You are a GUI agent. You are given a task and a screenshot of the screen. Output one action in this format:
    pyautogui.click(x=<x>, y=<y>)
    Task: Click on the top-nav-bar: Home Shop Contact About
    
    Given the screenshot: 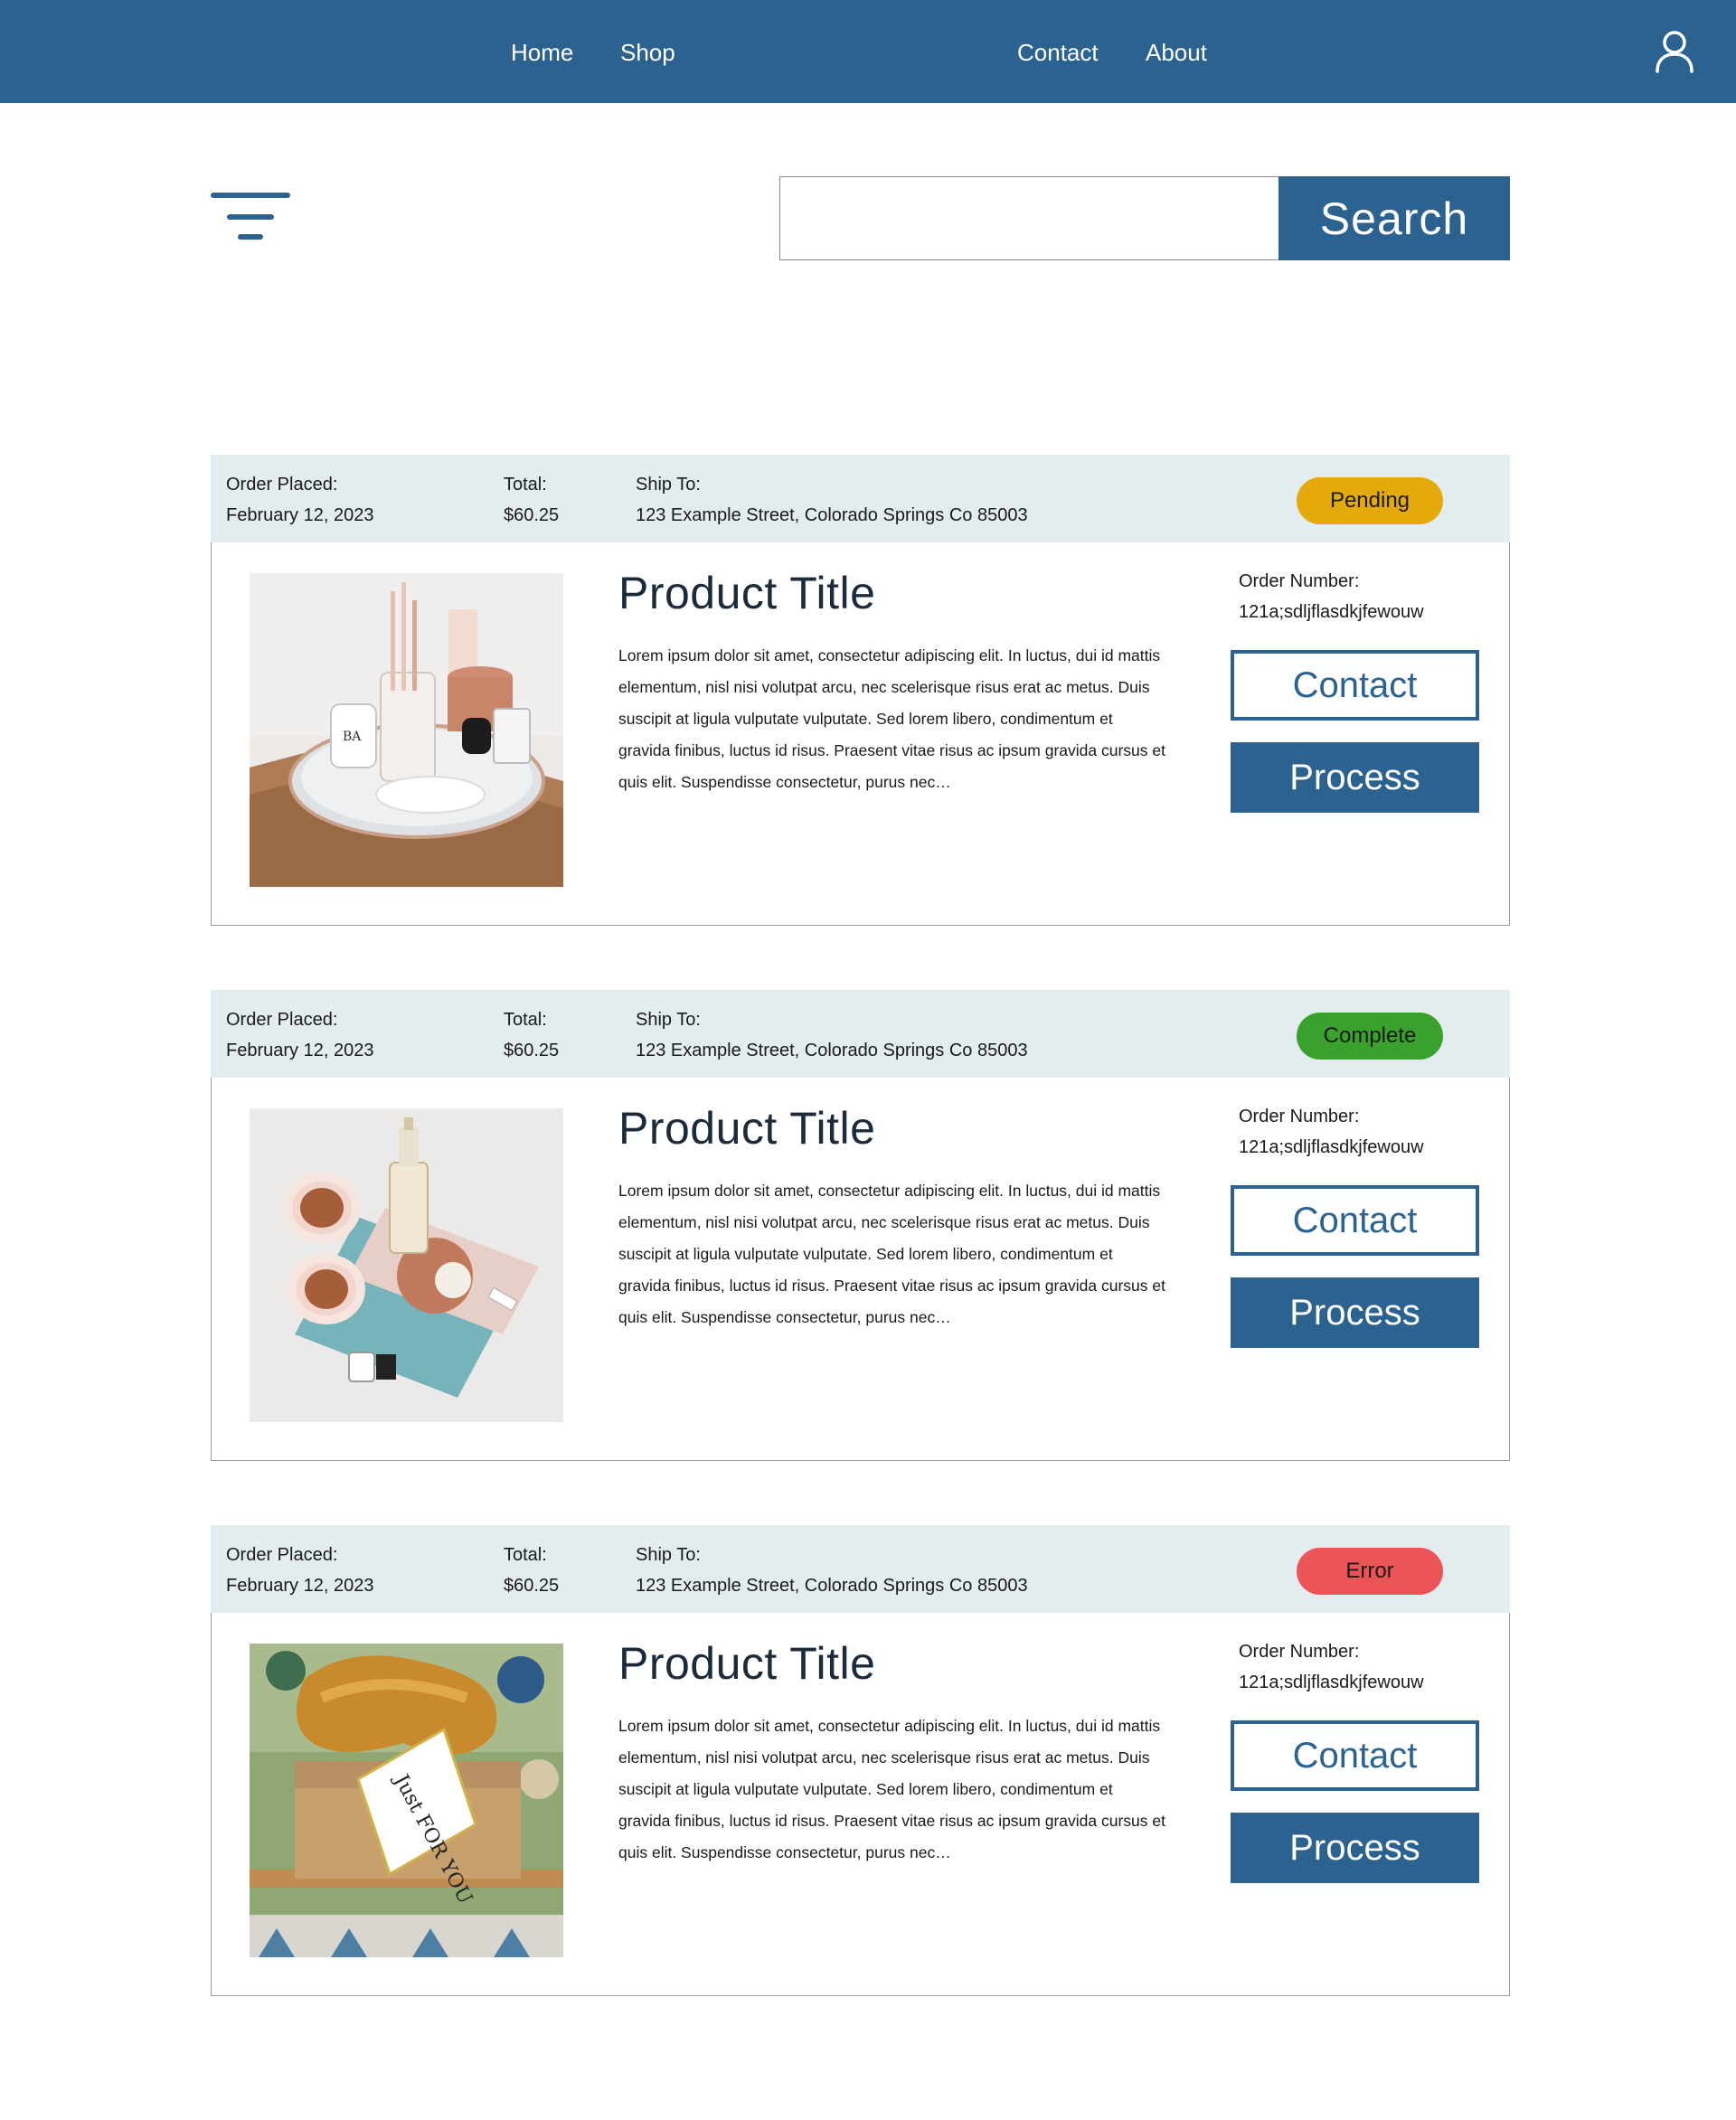 What is the action you would take?
    pyautogui.click(x=868, y=52)
    